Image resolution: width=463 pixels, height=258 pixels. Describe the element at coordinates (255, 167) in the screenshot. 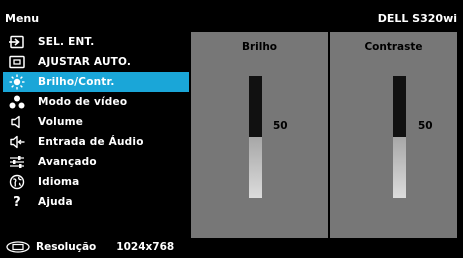

I see `brightness-slider-fill` at that location.